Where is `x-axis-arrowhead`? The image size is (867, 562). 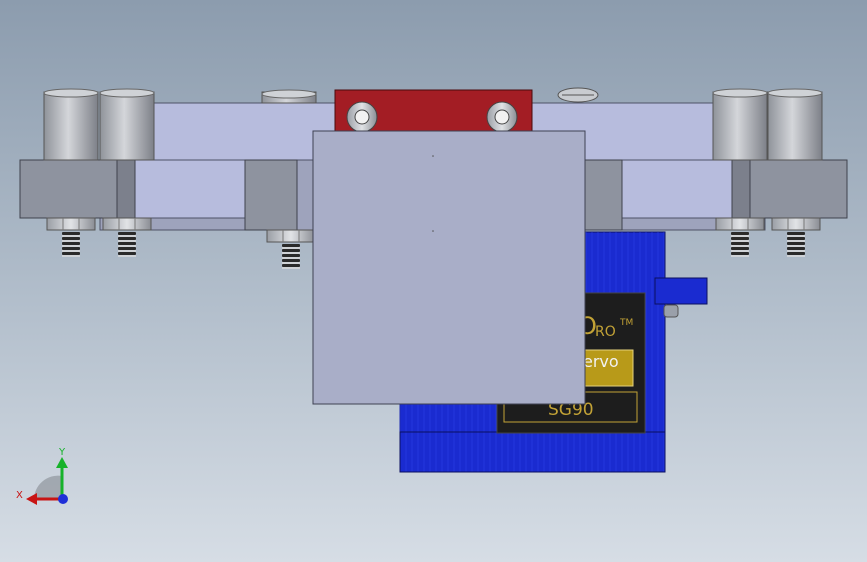
x-axis-arrowhead is located at coordinates (31, 499).